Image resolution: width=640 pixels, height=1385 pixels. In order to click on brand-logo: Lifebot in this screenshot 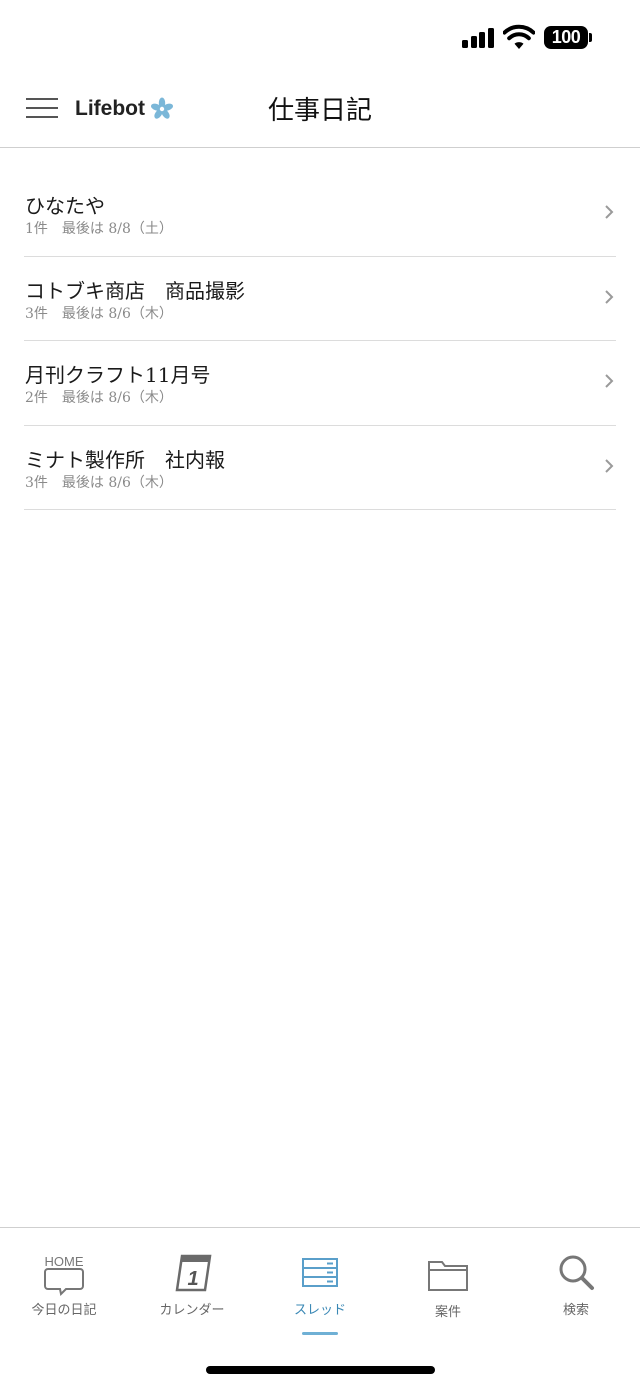, I will do `click(124, 109)`.